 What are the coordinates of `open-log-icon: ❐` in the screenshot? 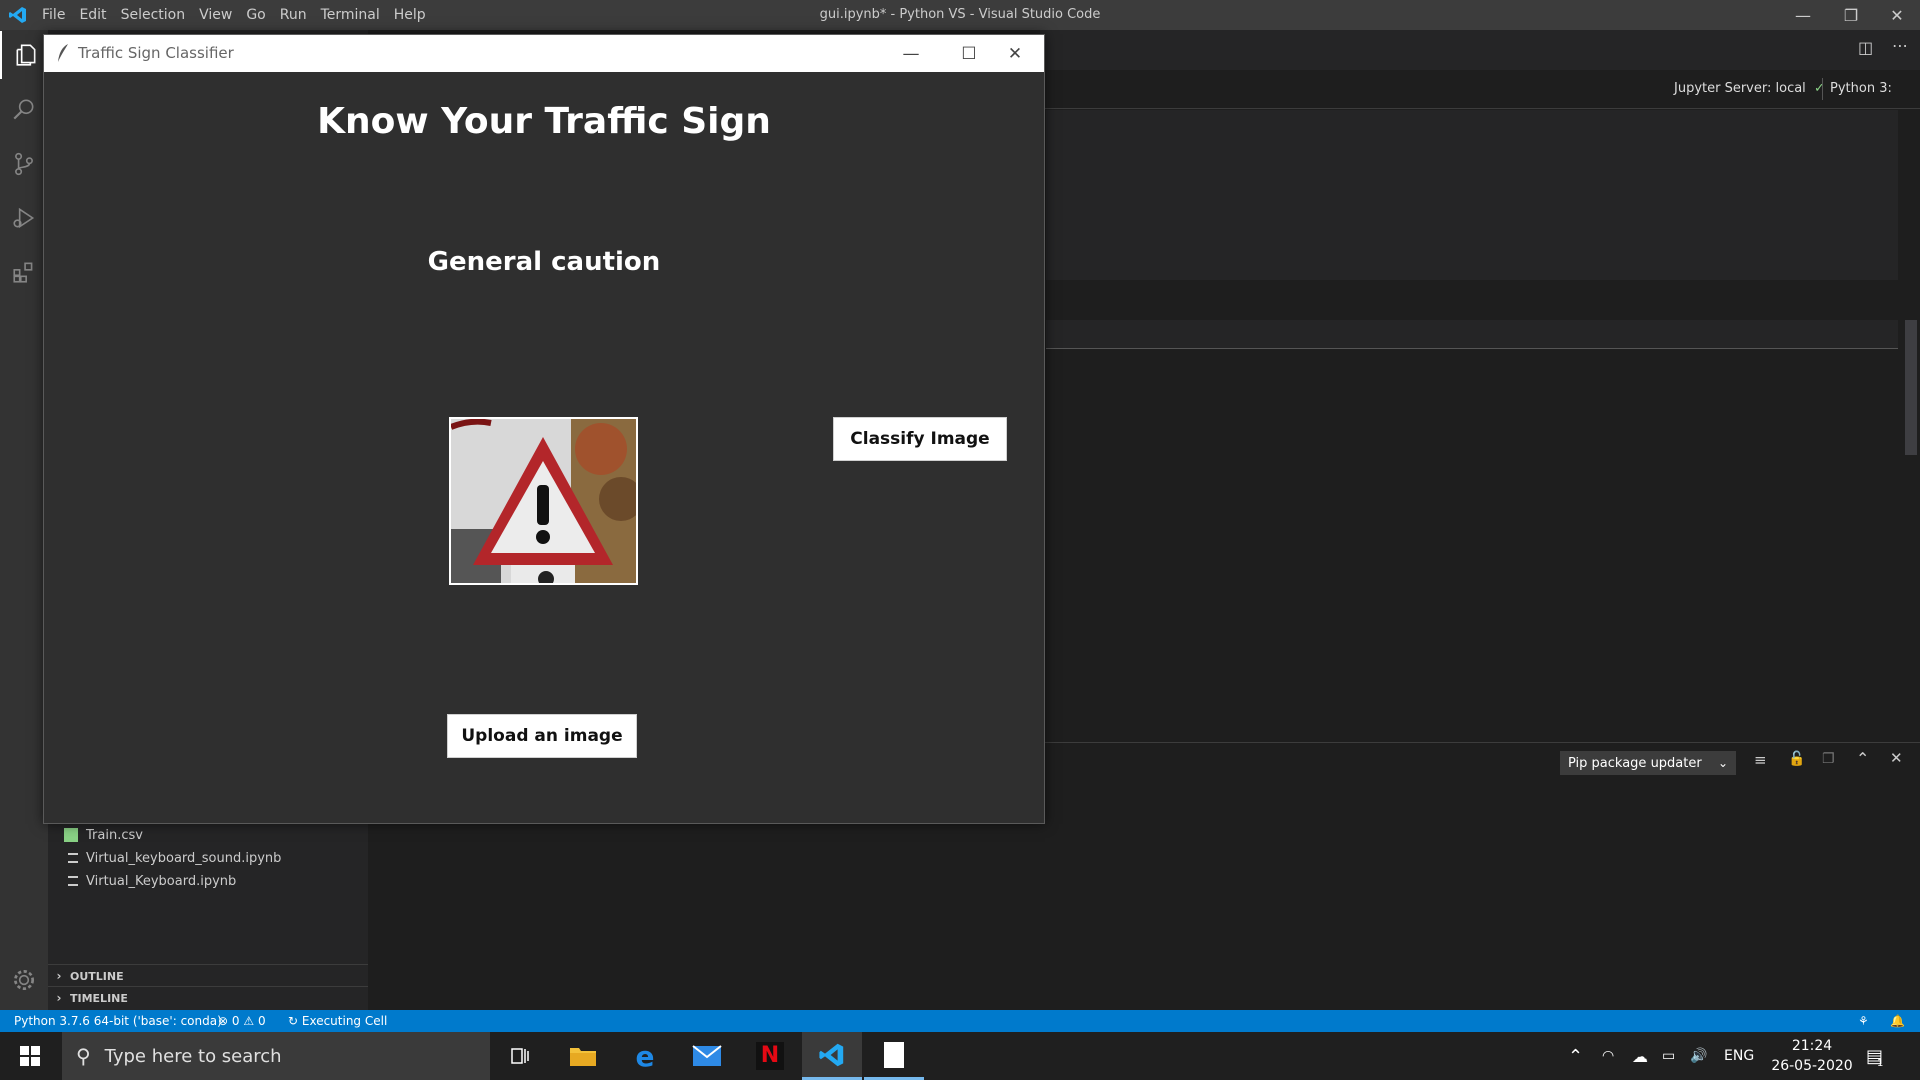 It's located at (1828, 759).